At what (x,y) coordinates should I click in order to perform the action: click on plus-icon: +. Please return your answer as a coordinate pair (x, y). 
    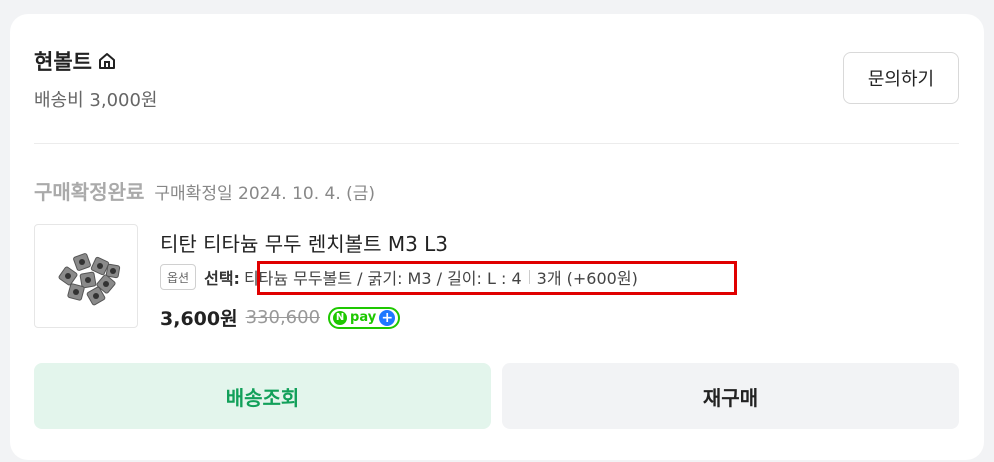
    Looking at the image, I should click on (387, 317).